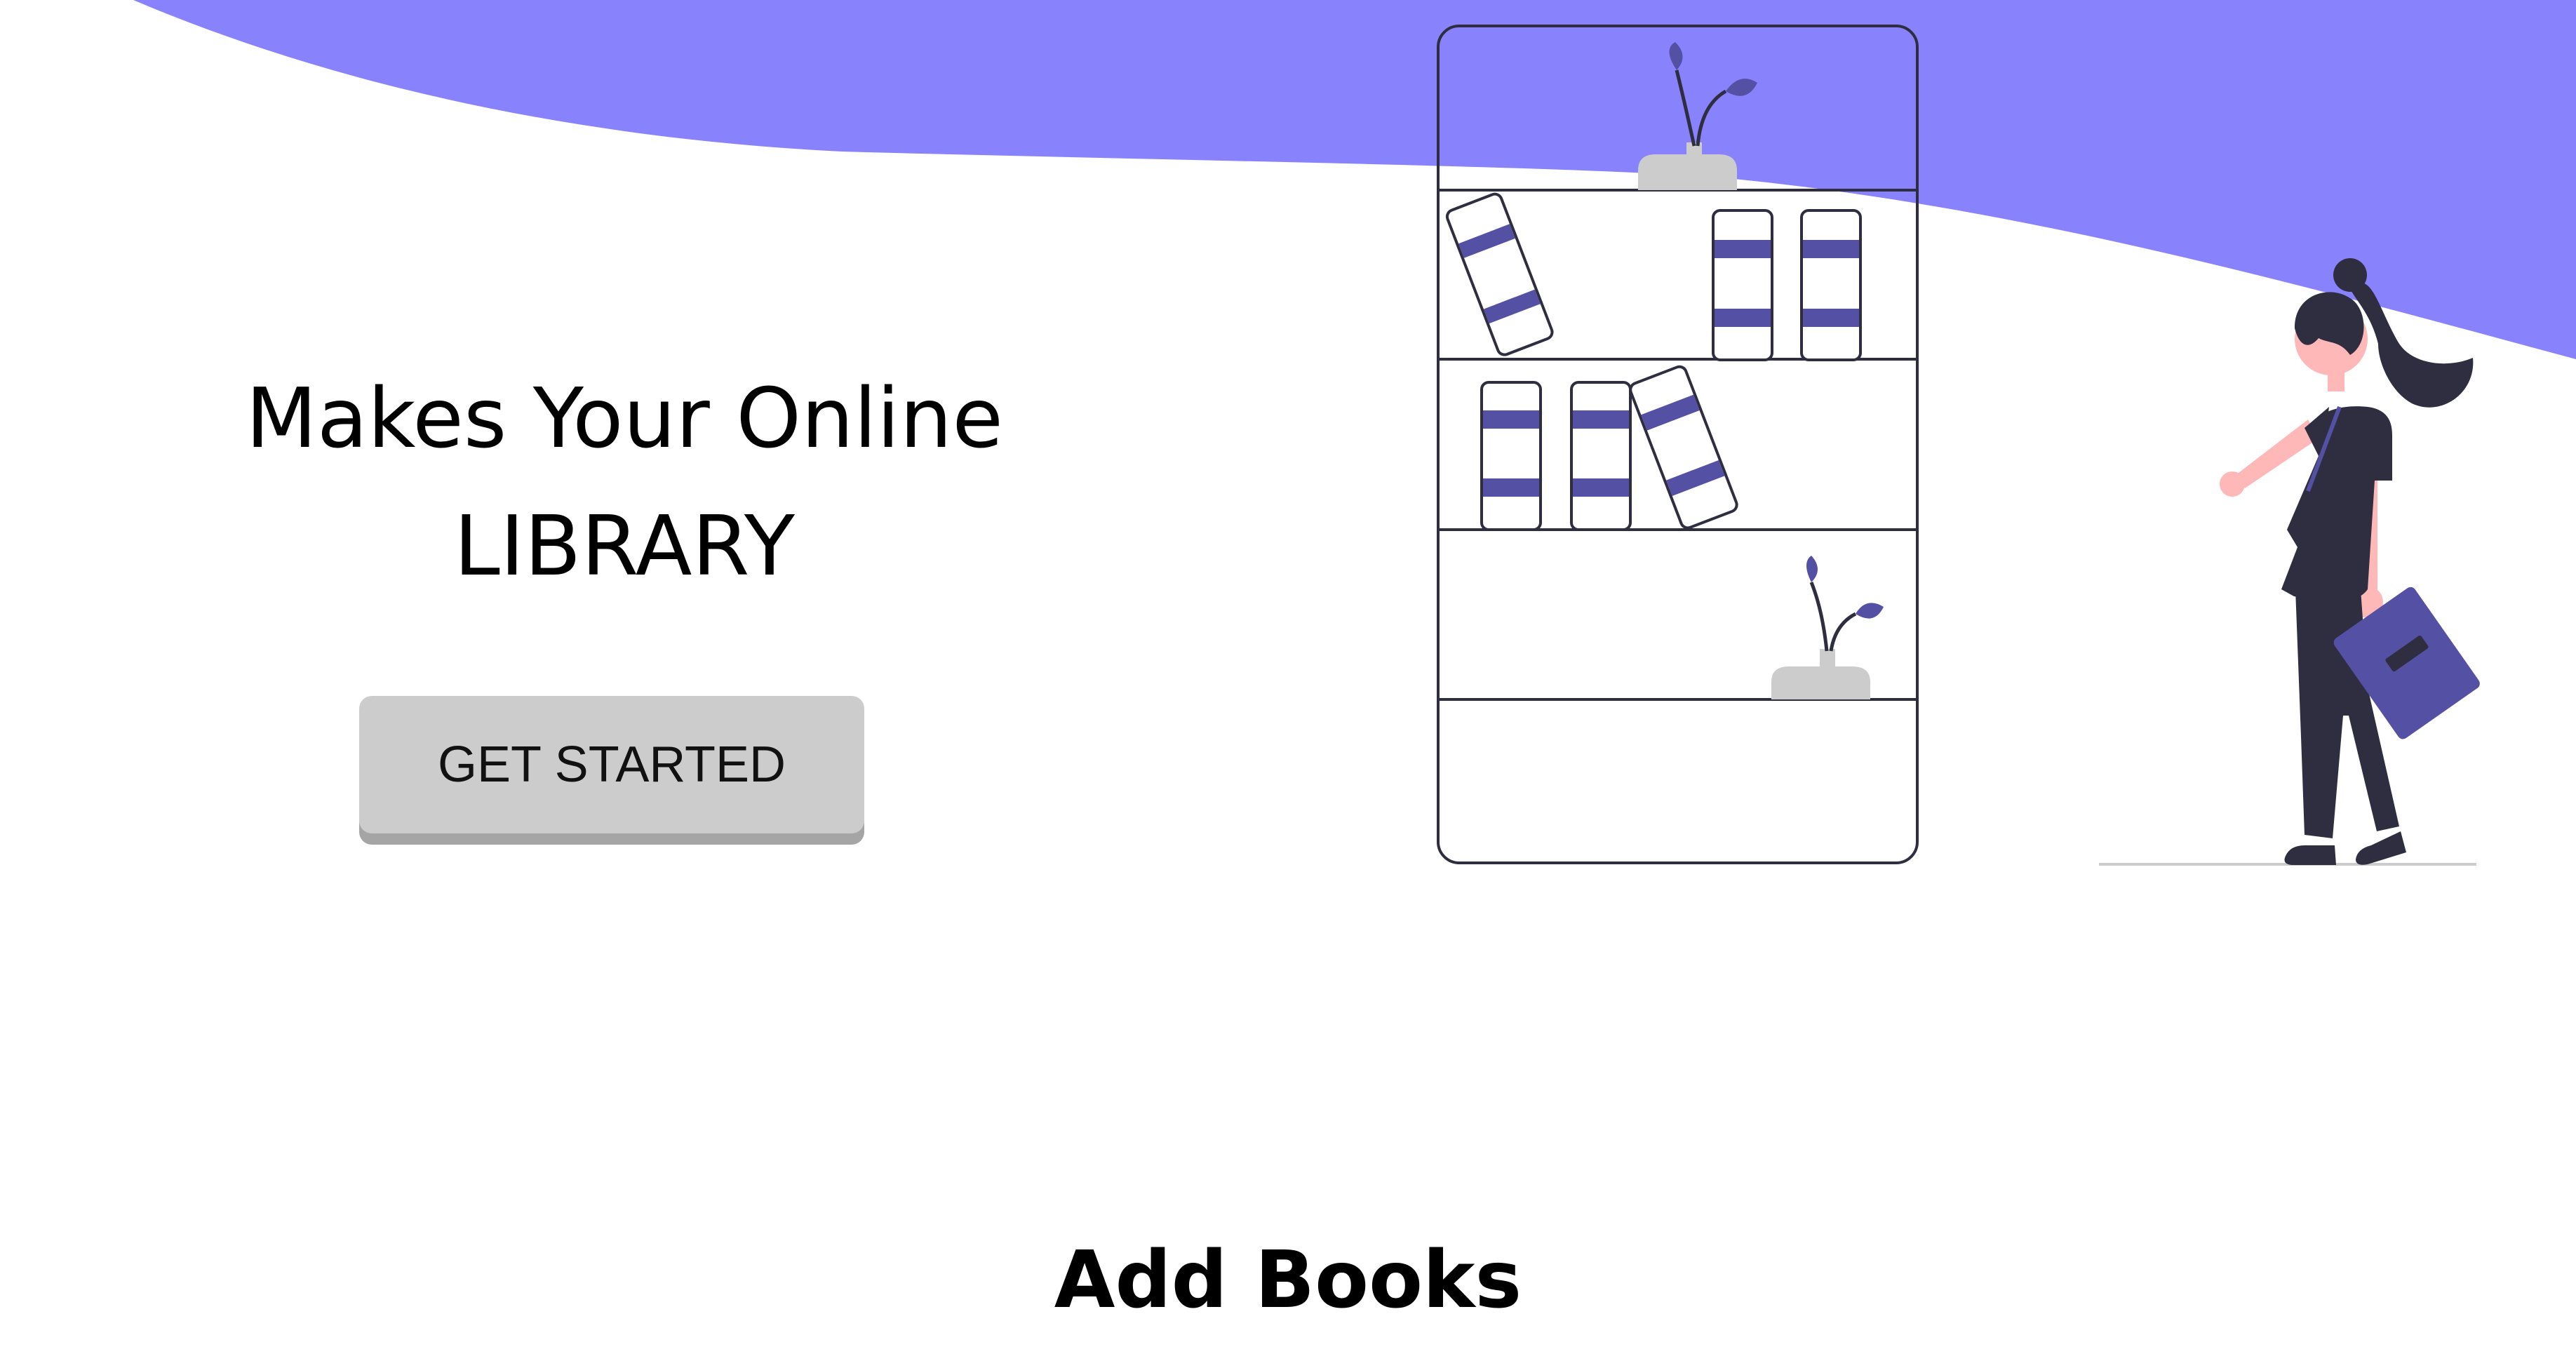 This screenshot has height=1368, width=2576. Describe the element at coordinates (611, 764) in the screenshot. I see `get-started-button: GET STARTED` at that location.